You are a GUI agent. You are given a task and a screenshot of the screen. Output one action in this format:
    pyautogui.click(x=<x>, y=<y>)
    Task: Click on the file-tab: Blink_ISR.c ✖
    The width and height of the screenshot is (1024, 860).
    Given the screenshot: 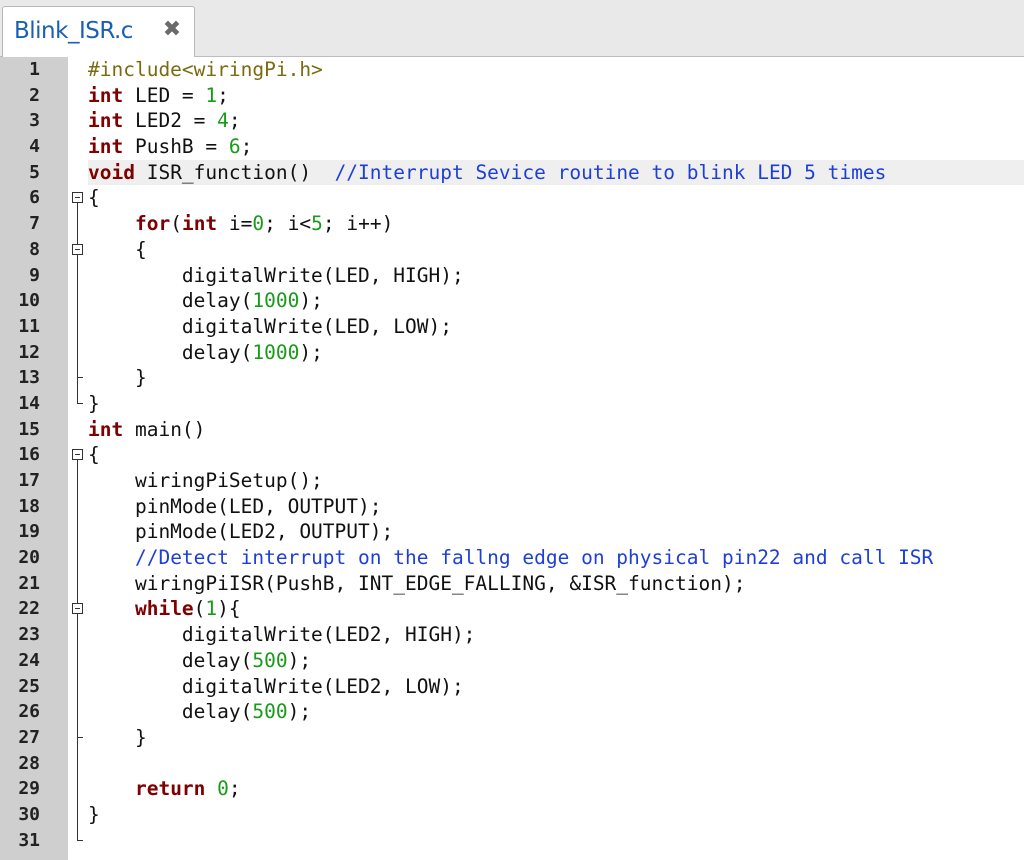 What is the action you would take?
    pyautogui.click(x=98, y=31)
    